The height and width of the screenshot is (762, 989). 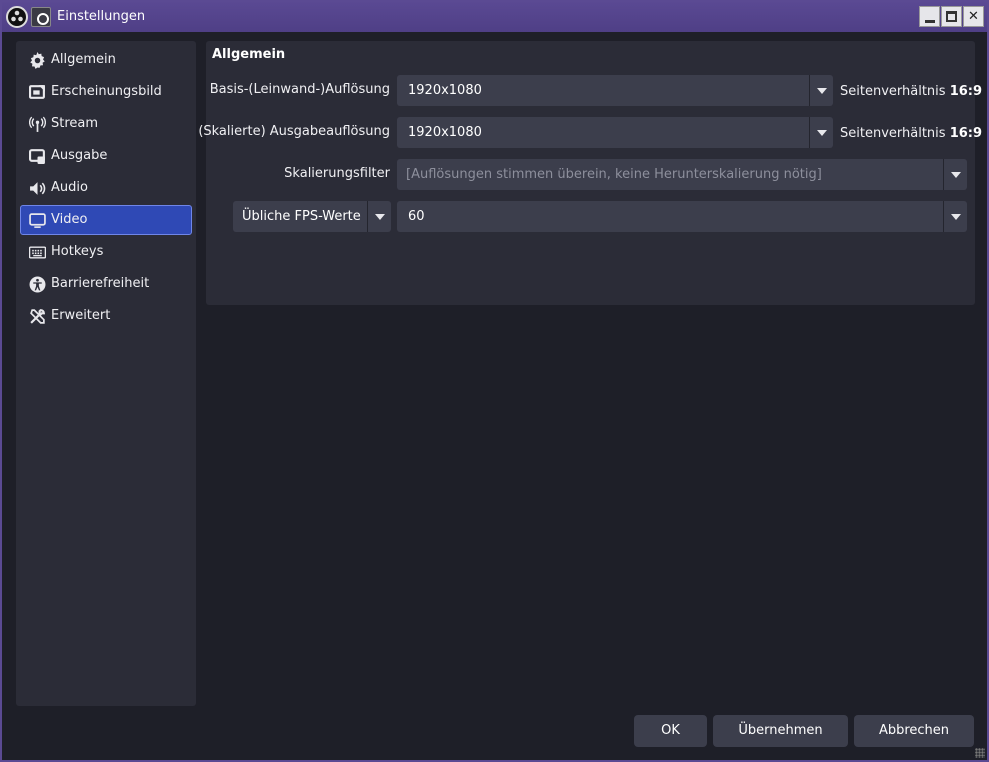 I want to click on fps-type-combo: Übliche FPS-Werte, so click(x=312, y=216).